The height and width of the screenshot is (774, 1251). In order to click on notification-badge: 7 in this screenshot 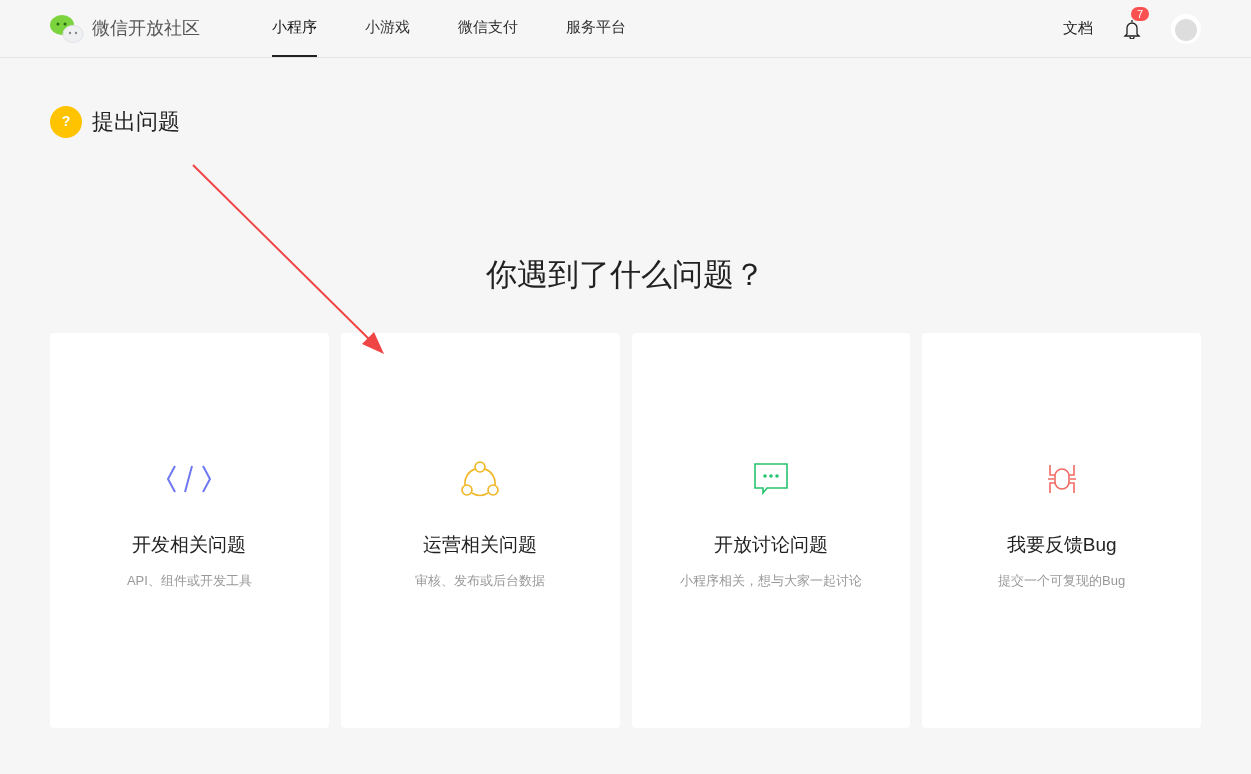, I will do `click(1140, 13)`.